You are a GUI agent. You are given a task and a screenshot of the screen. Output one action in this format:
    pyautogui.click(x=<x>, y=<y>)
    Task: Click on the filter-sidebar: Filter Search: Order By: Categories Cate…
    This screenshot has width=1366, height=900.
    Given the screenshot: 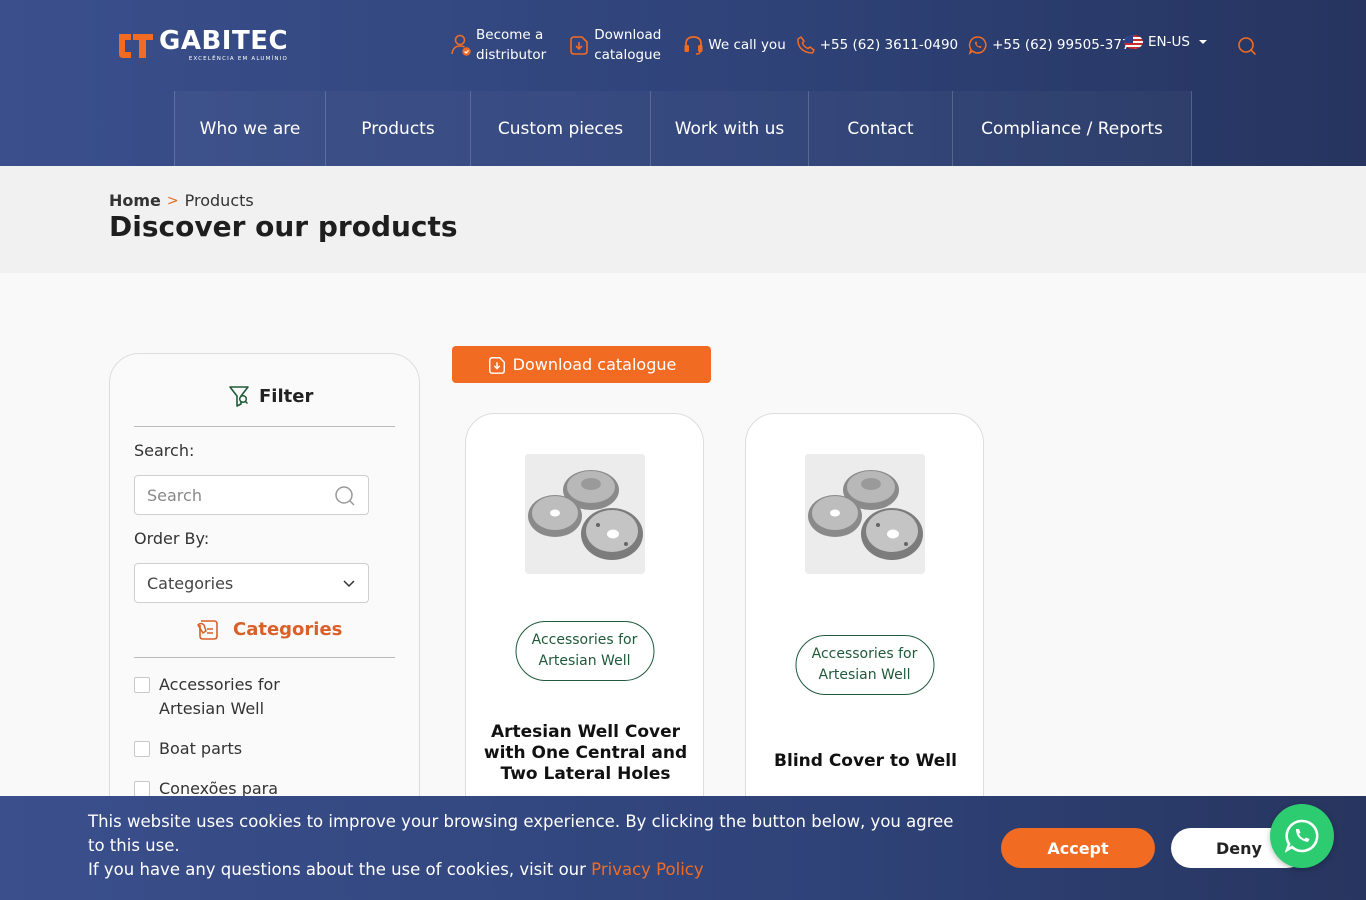 What is the action you would take?
    pyautogui.click(x=264, y=593)
    